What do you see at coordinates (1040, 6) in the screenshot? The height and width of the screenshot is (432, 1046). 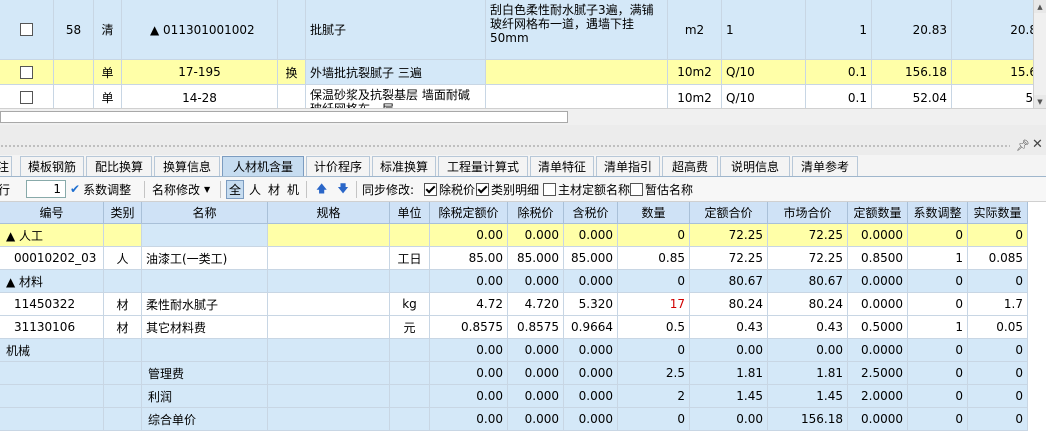 I see `scroll-up-icon: ▲` at bounding box center [1040, 6].